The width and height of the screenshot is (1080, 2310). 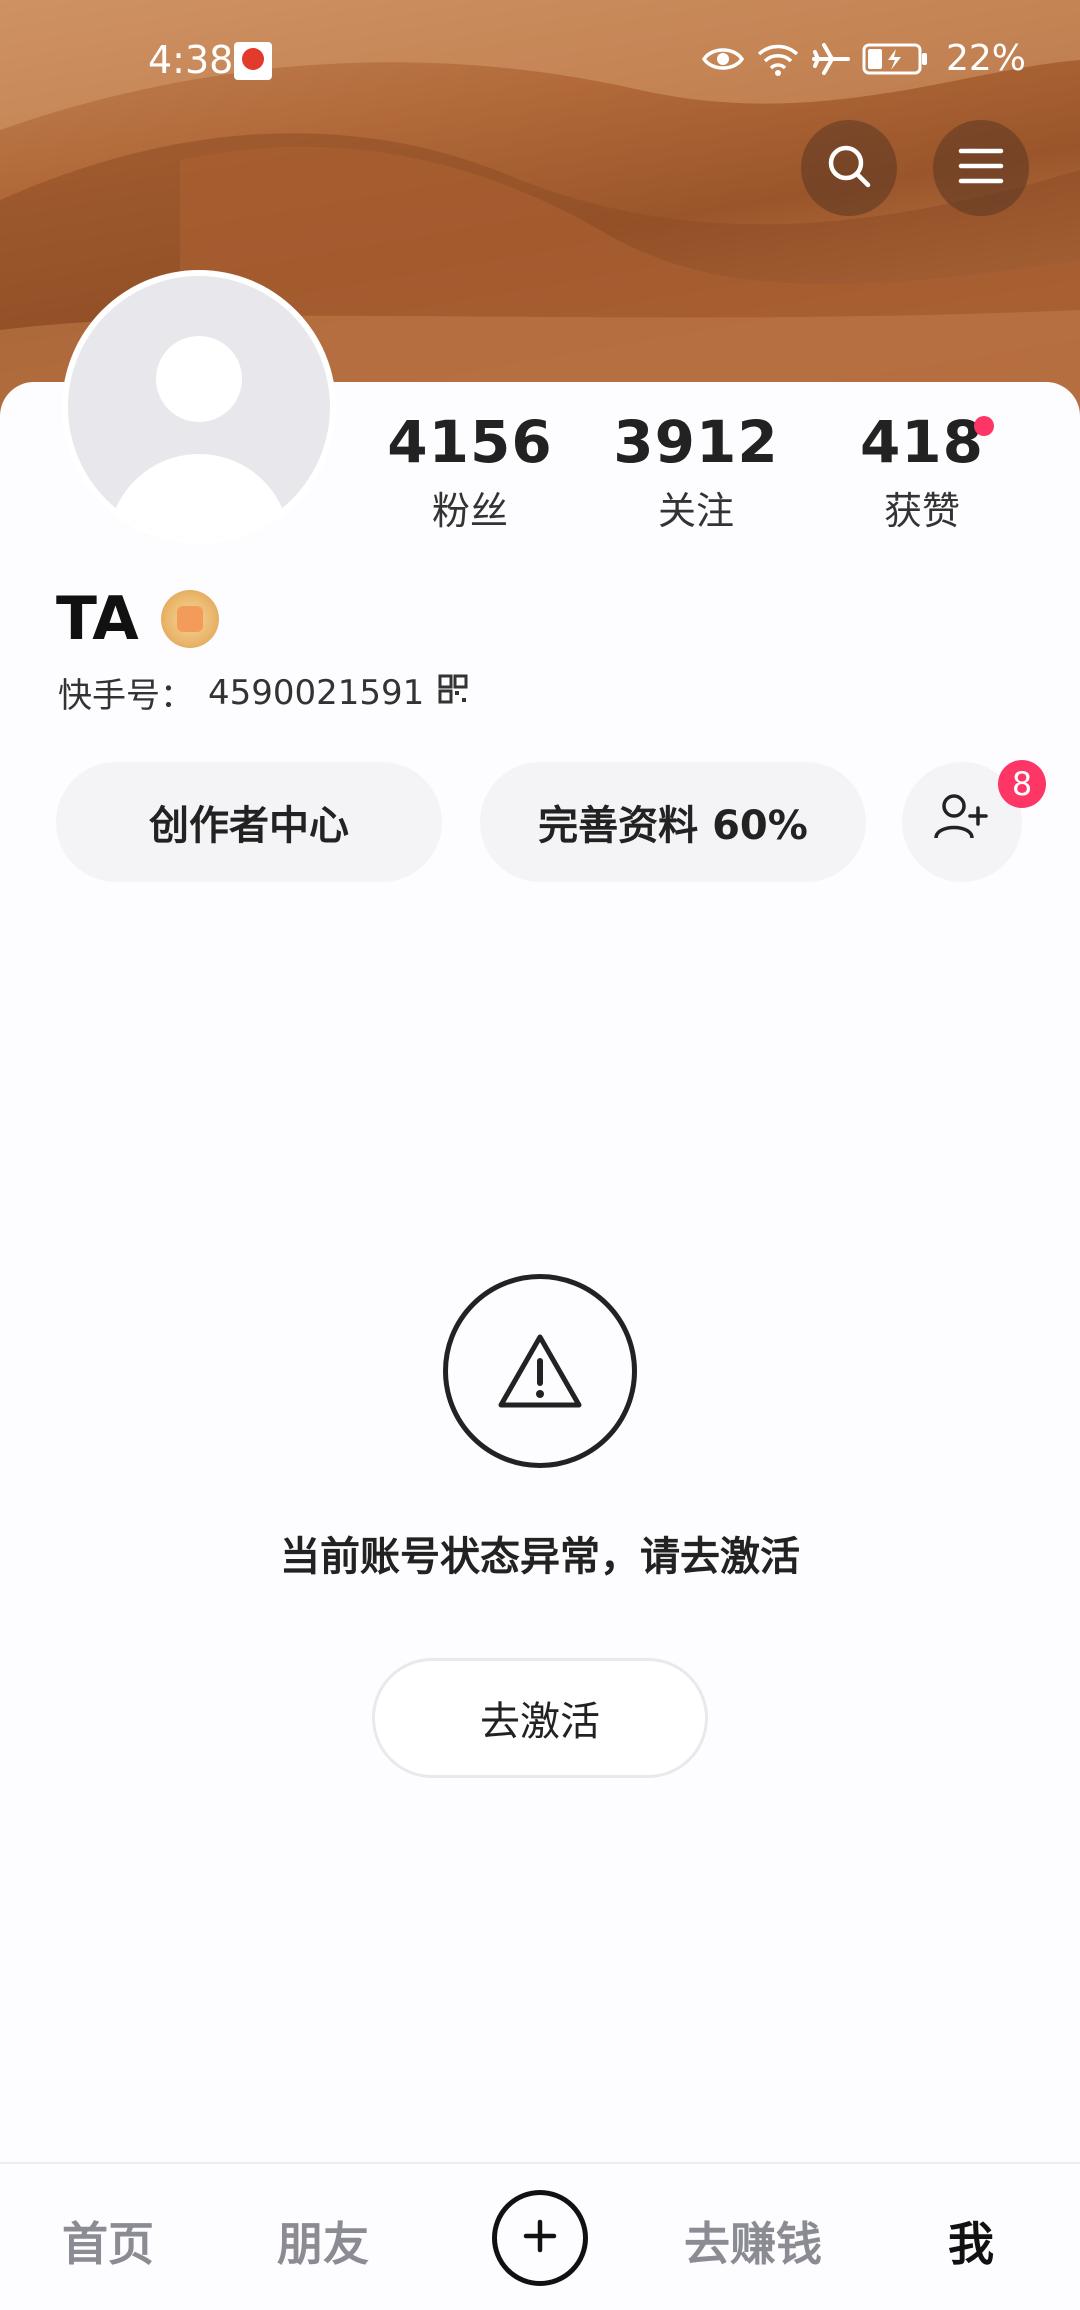 What do you see at coordinates (778, 59) in the screenshot?
I see `wifi-icon` at bounding box center [778, 59].